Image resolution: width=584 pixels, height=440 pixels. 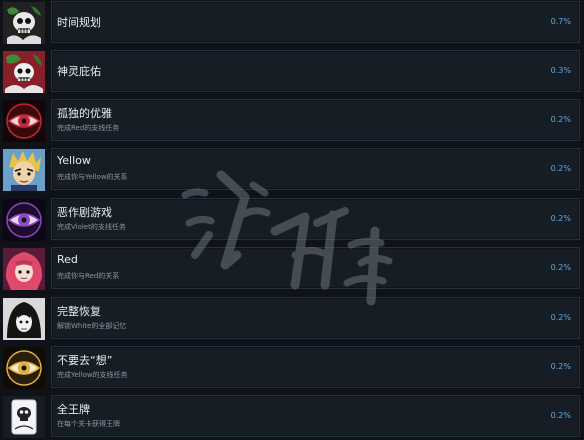 I want to click on achievement-title: 不要去“想”, so click(x=85, y=360).